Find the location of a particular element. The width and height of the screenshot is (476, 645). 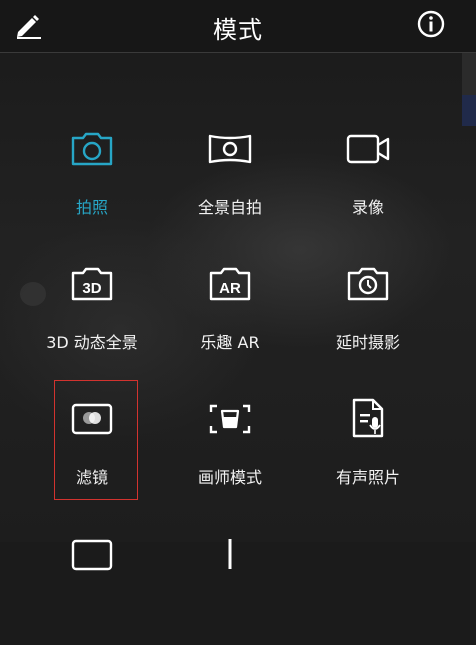

mode-partial-left is located at coordinates (92, 585).